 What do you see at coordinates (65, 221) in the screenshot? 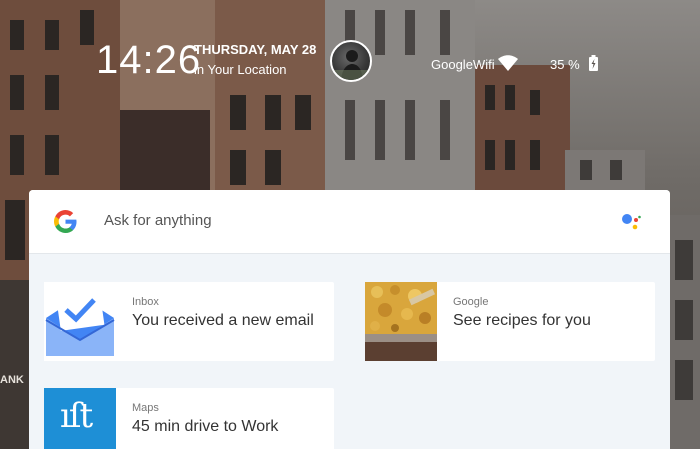
I see `google-g-icon` at bounding box center [65, 221].